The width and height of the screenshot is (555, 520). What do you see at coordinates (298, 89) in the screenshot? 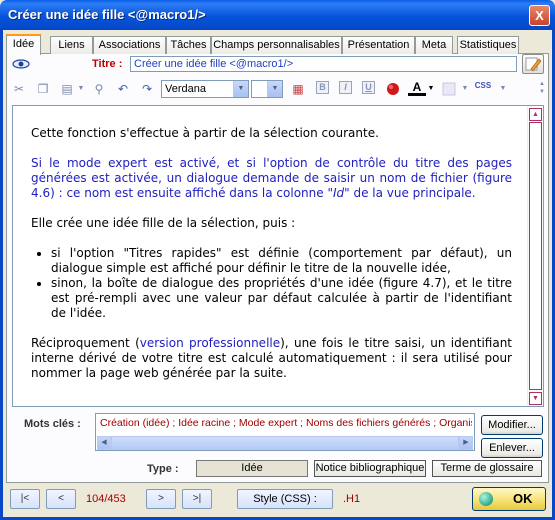
I see `insert-icon: ▦` at bounding box center [298, 89].